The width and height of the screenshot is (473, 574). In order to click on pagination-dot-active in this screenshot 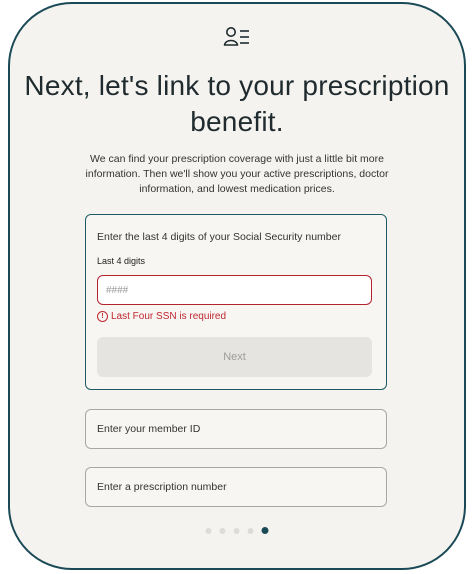, I will do `click(265, 530)`.